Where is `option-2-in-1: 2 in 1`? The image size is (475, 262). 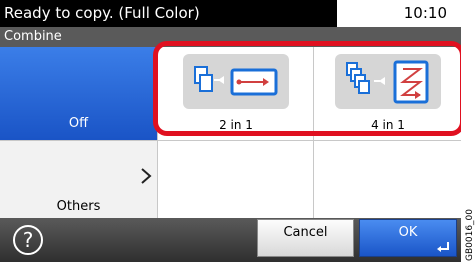
option-2-in-1: 2 in 1 is located at coordinates (236, 93).